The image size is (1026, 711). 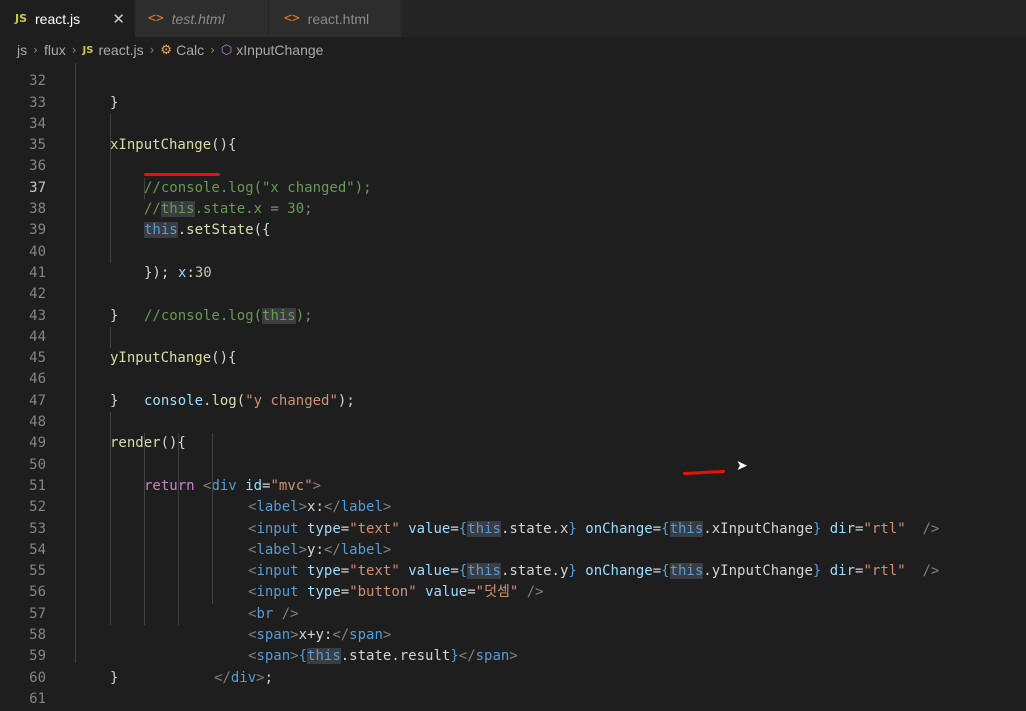 I want to click on code-line: 41 //console.log(this);, so click(x=513, y=282).